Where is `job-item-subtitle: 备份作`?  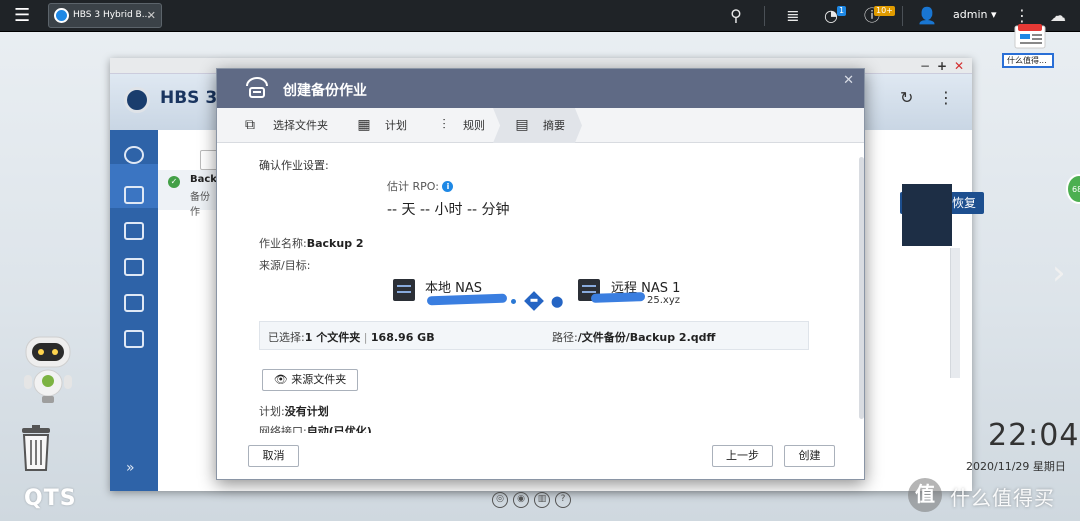
job-item-subtitle: 备份作 is located at coordinates (200, 205).